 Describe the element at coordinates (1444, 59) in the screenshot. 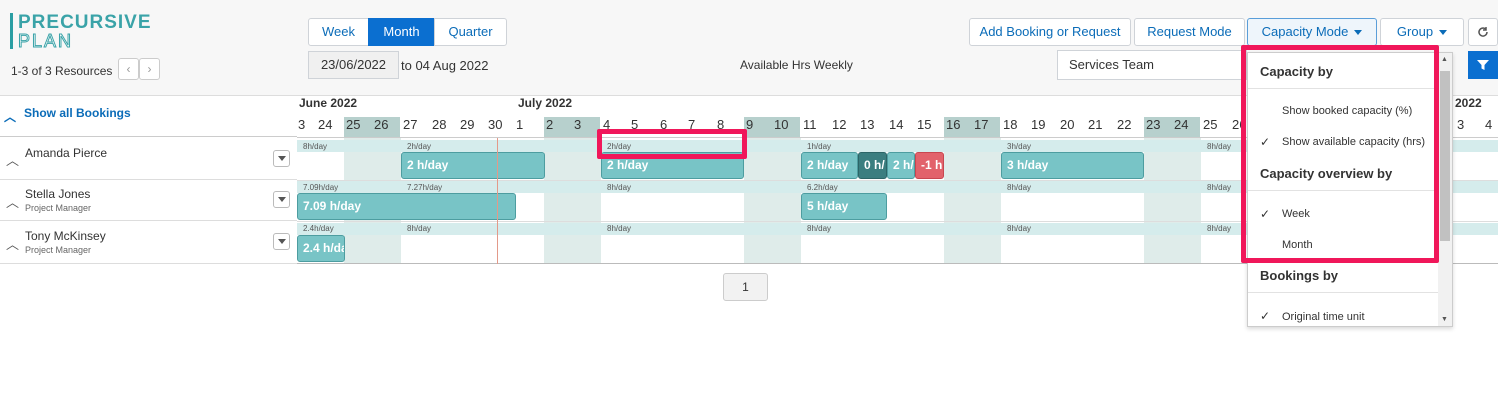

I see `scroll-up-icon: ▲` at that location.